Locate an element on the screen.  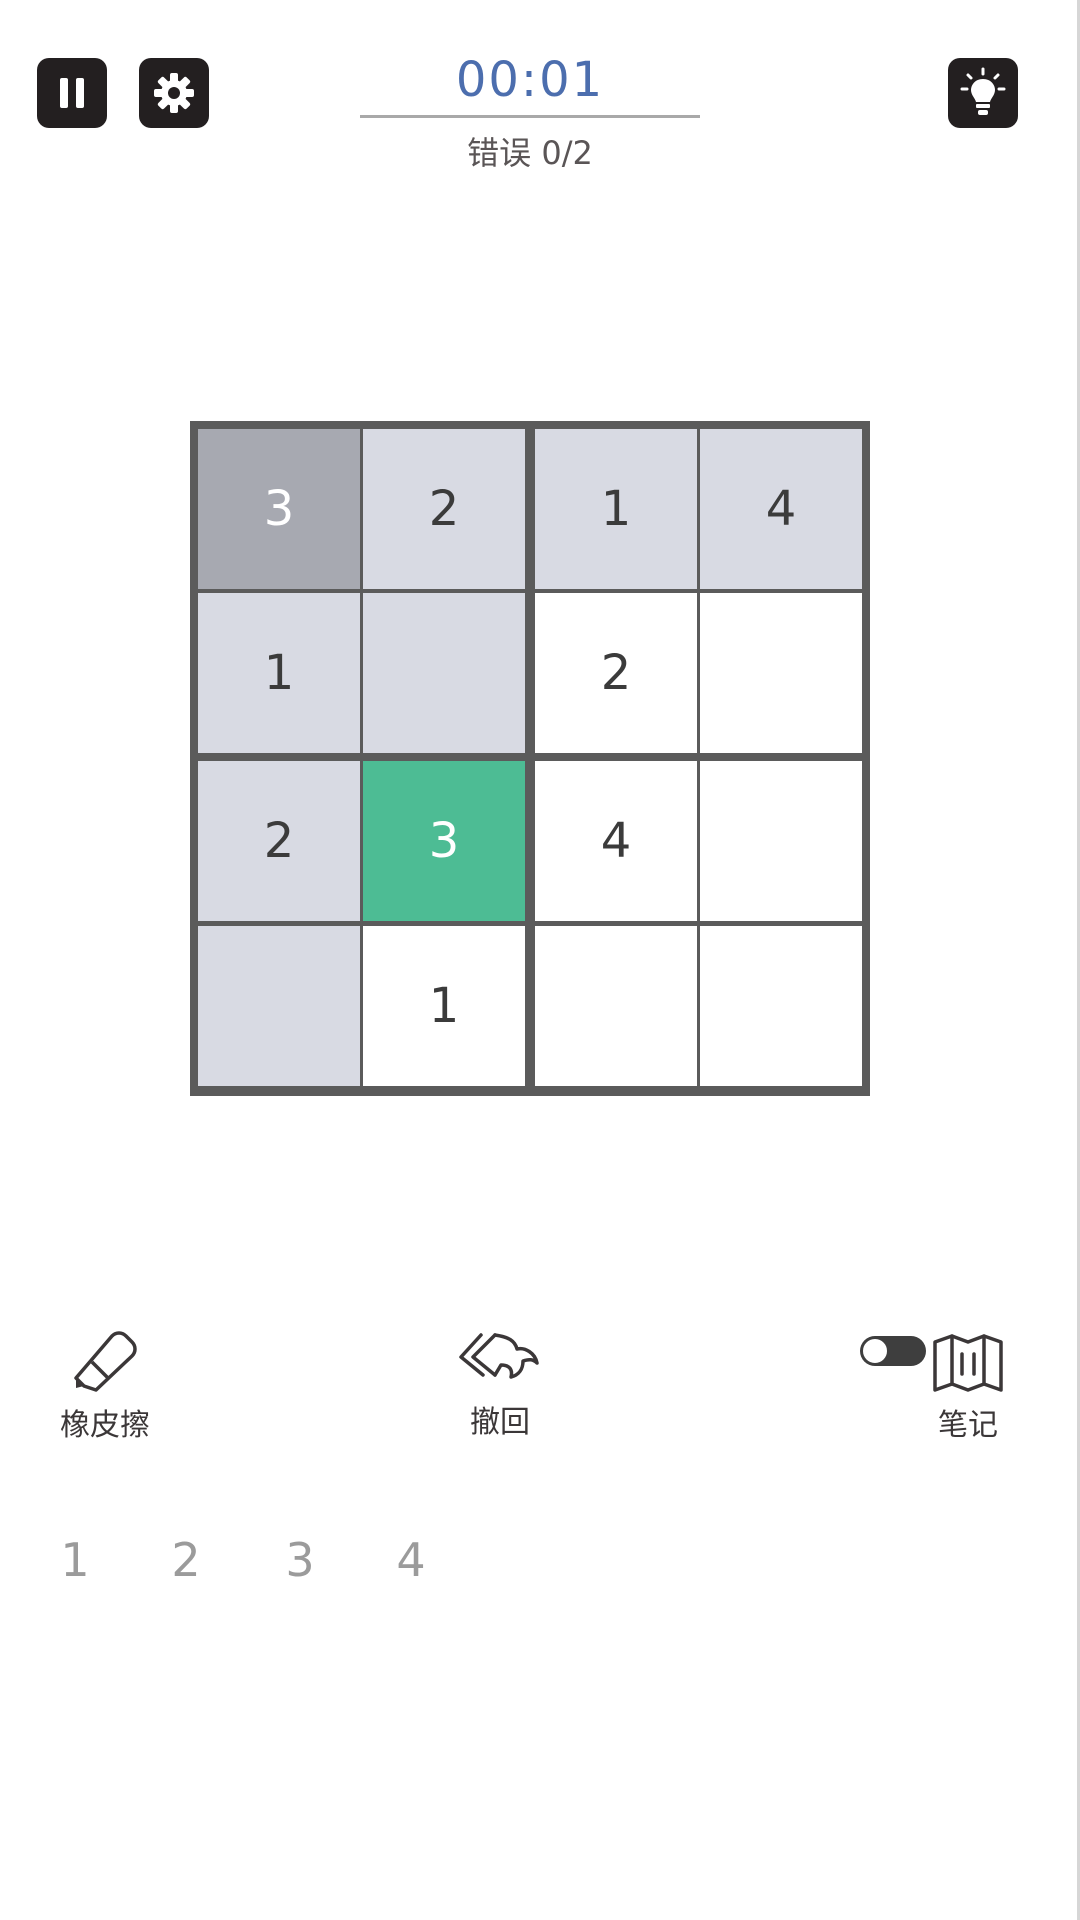
timer-display: 00:01 is located at coordinates (530, 80).